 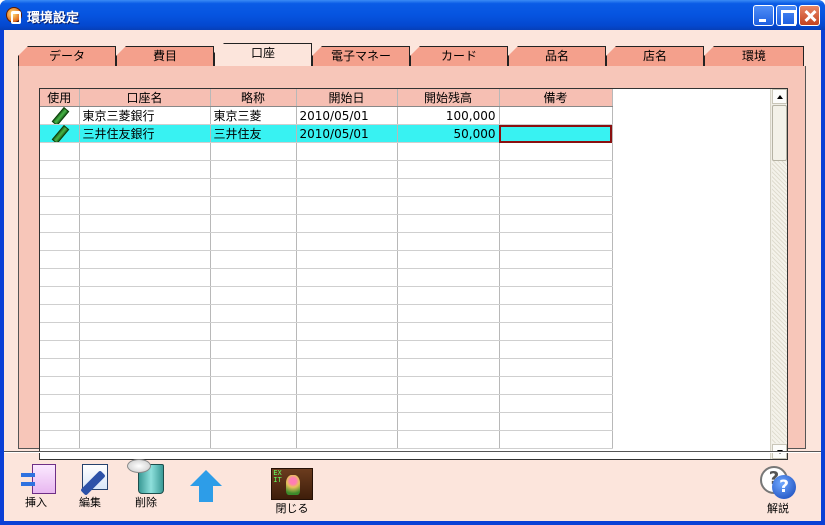 I want to click on start-balance-cell: 50,000, so click(x=448, y=133).